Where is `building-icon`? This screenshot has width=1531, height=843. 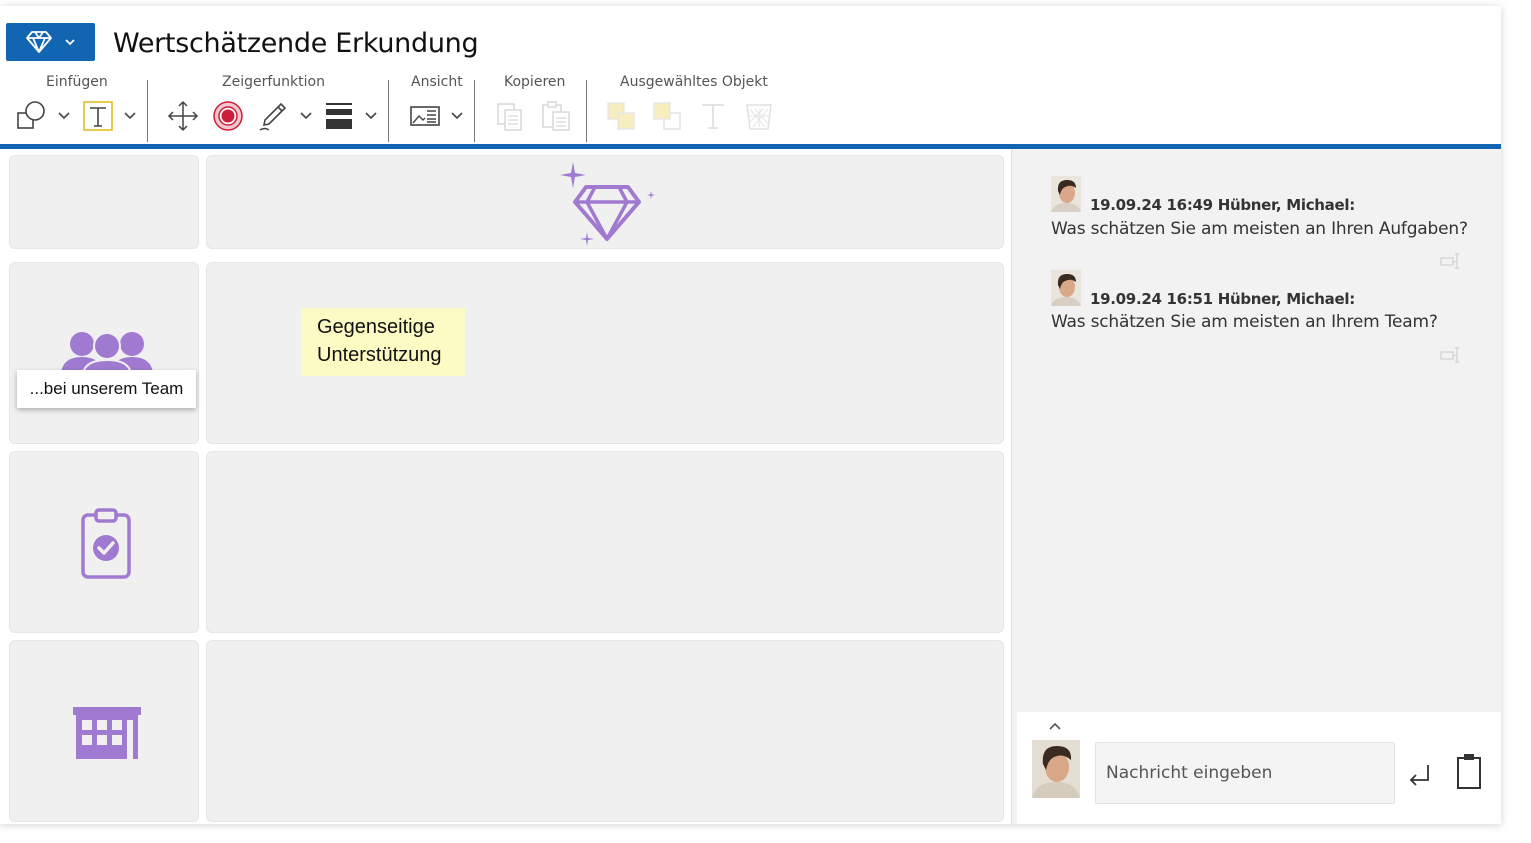 building-icon is located at coordinates (107, 733).